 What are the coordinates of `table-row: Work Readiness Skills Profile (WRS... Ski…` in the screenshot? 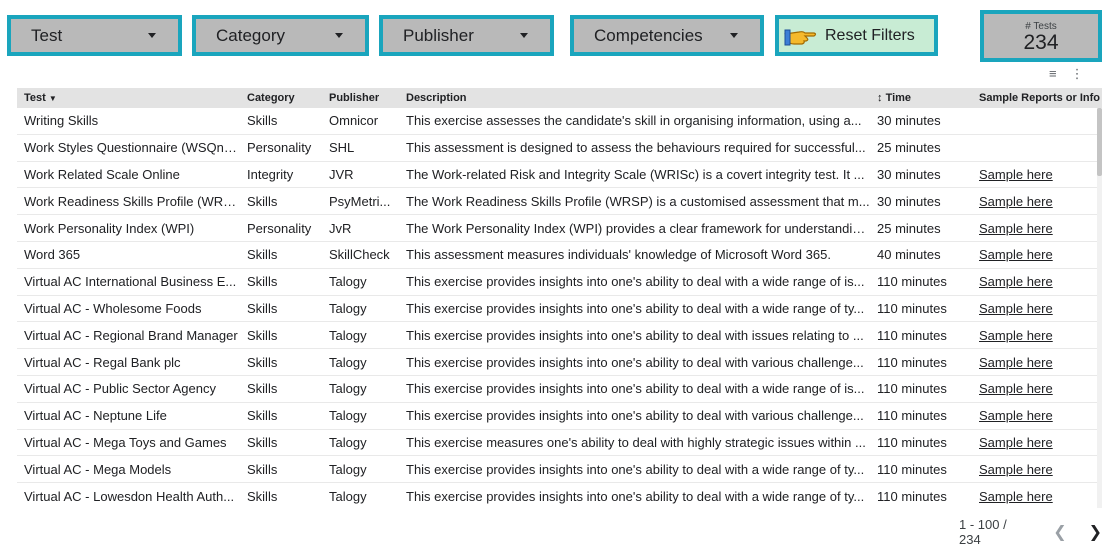 It's located at (559, 202).